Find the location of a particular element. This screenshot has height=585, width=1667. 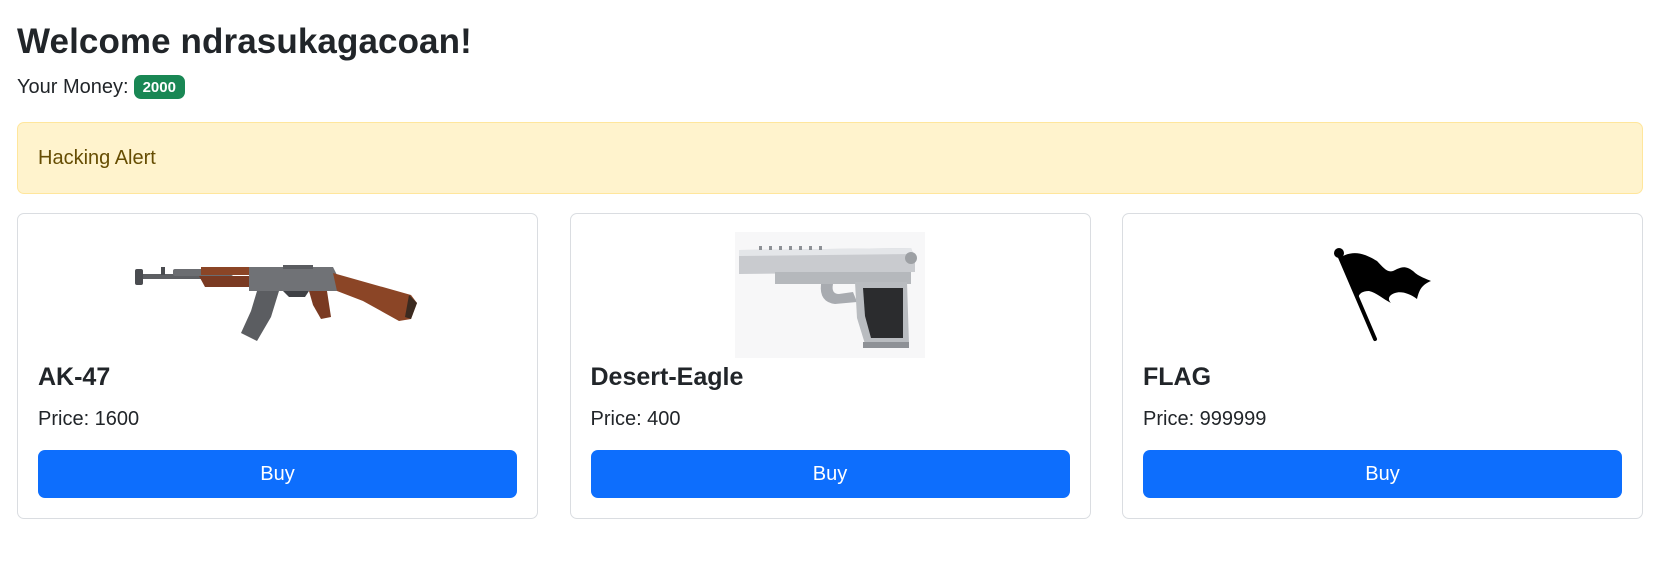

buy-button-desert-eagle: Buy is located at coordinates (830, 474).